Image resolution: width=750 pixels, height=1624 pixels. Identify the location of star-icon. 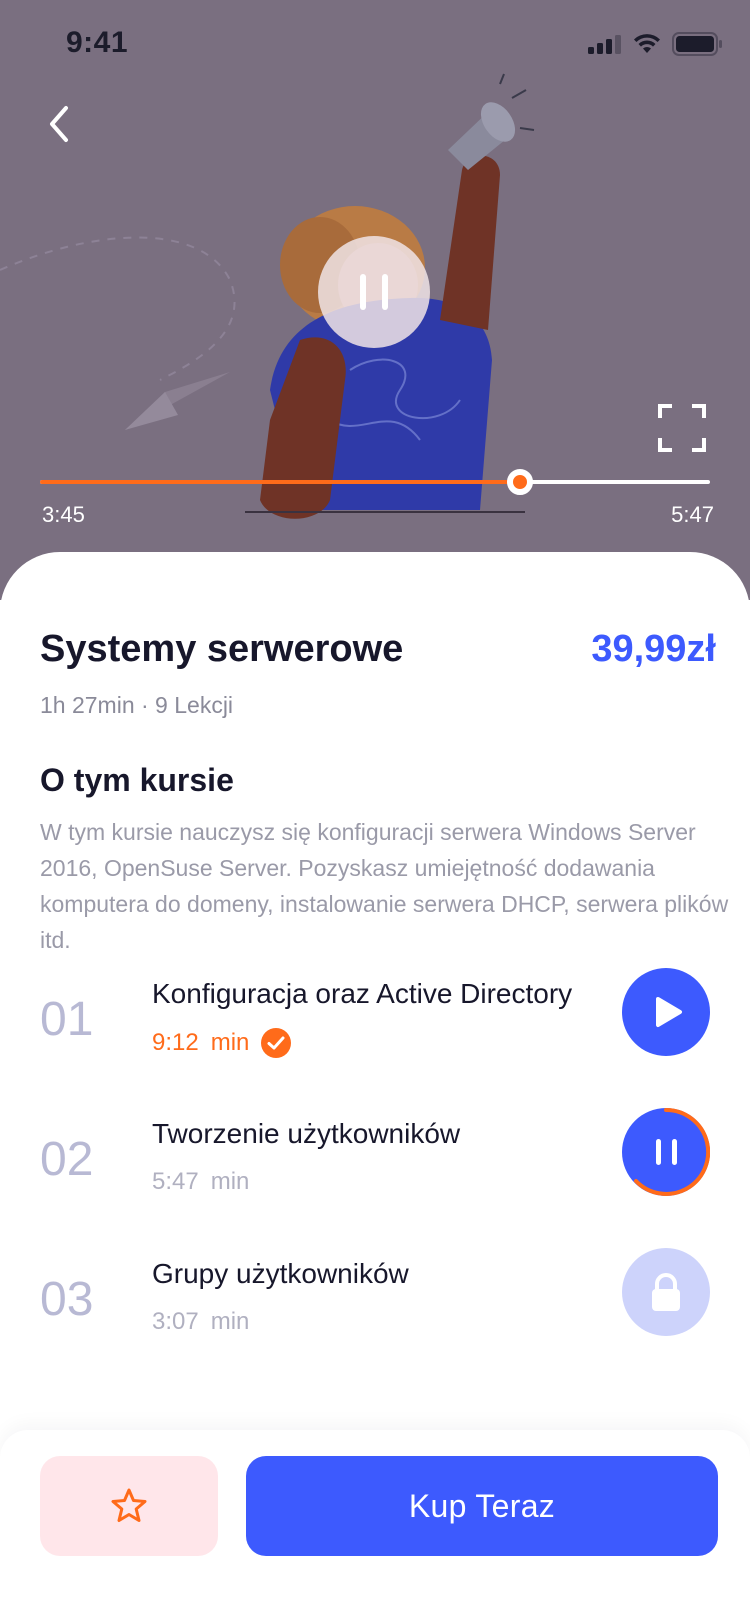
(129, 1505).